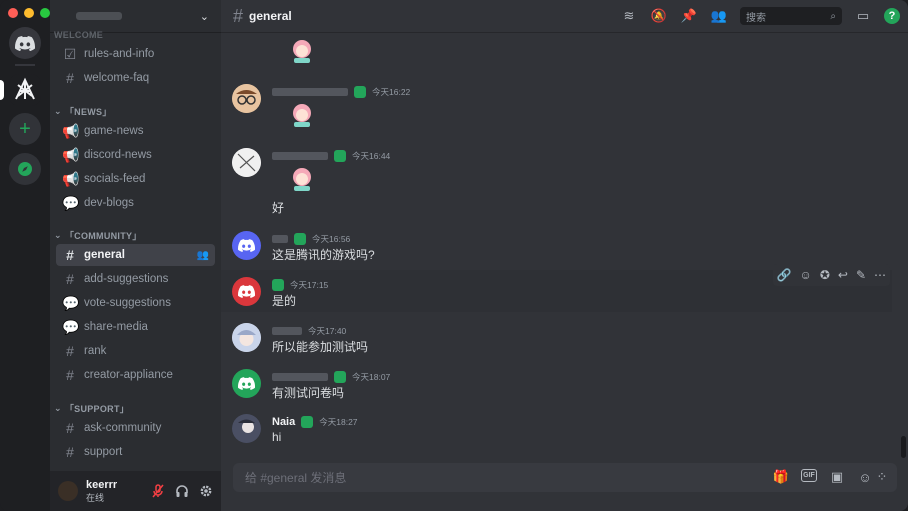 This screenshot has height=511, width=908. Describe the element at coordinates (565, 477) in the screenshot. I see `message-composer: 给 #general 发消息 🎁 GIF ▣ ☺` at that location.